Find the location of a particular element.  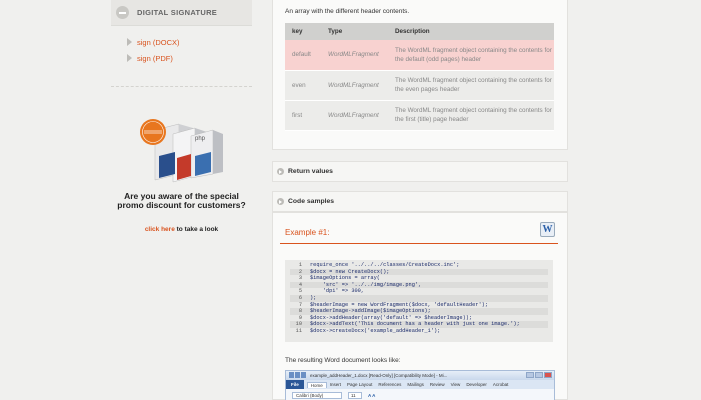

code-samples-title: Code samples is located at coordinates (311, 201).